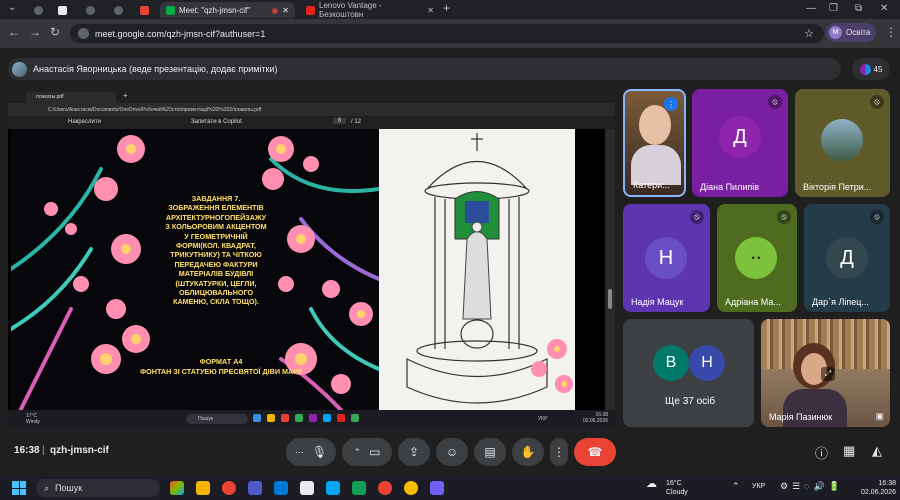  What do you see at coordinates (730, 187) in the screenshot?
I see `tile-name: Діана Пилипів` at bounding box center [730, 187].